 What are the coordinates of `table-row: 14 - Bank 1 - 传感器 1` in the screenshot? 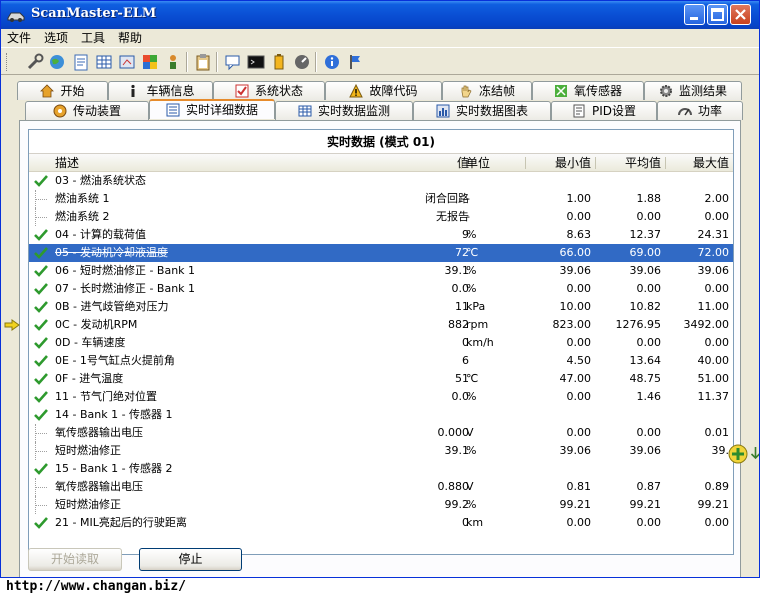 It's located at (381, 415).